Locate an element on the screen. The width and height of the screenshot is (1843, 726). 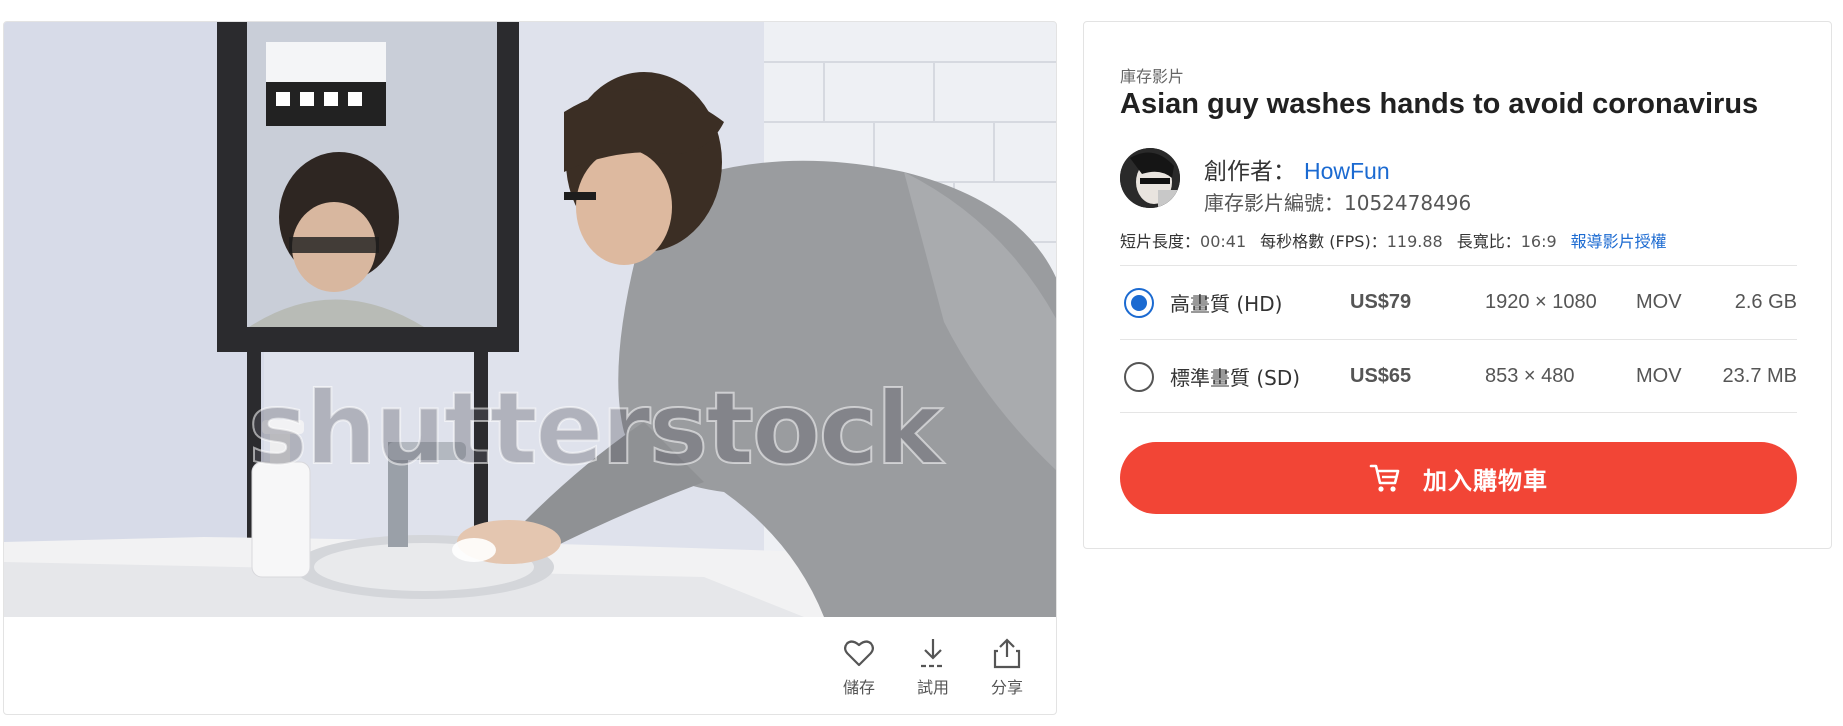
option-price: US$65 is located at coordinates (1381, 375).